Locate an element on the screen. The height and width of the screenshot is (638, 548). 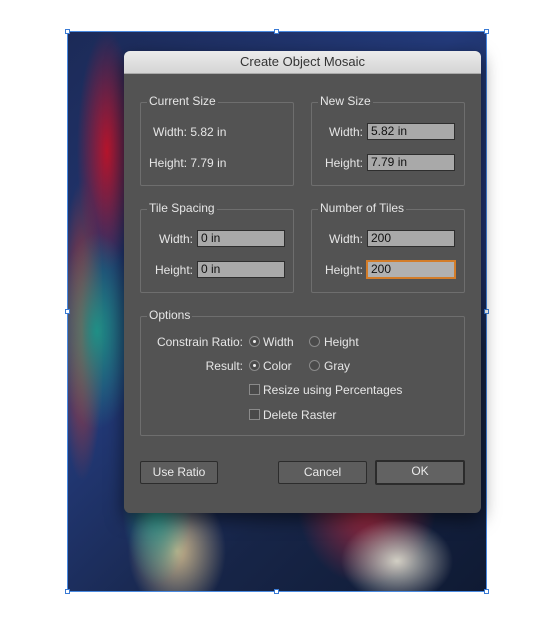
new-size-group: New Size Width: 5.82 in Height: 7.79 in is located at coordinates (388, 140).